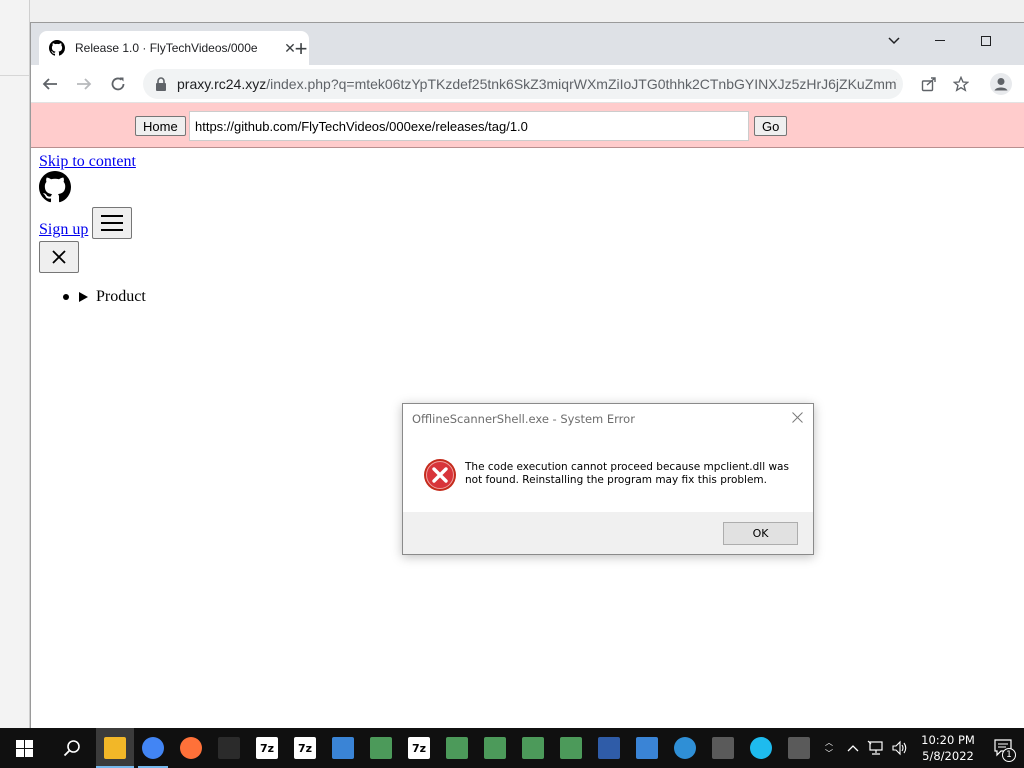  What do you see at coordinates (419, 748) in the screenshot?
I see `taskbar-app-8: 7z` at bounding box center [419, 748].